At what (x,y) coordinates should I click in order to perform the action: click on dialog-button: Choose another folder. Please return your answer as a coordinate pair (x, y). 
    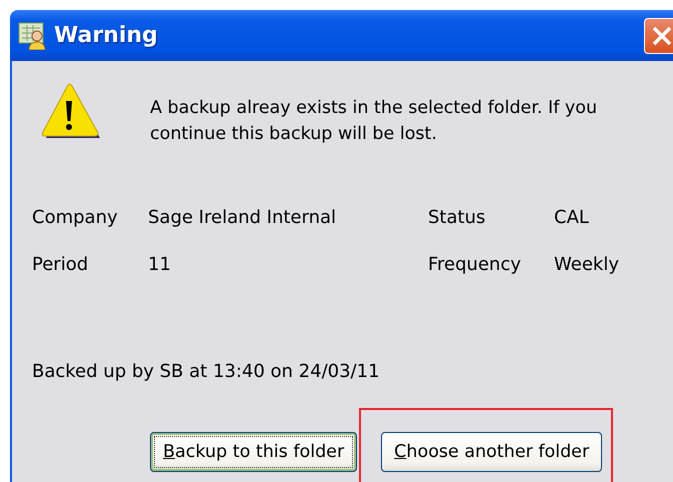
    Looking at the image, I should click on (491, 452).